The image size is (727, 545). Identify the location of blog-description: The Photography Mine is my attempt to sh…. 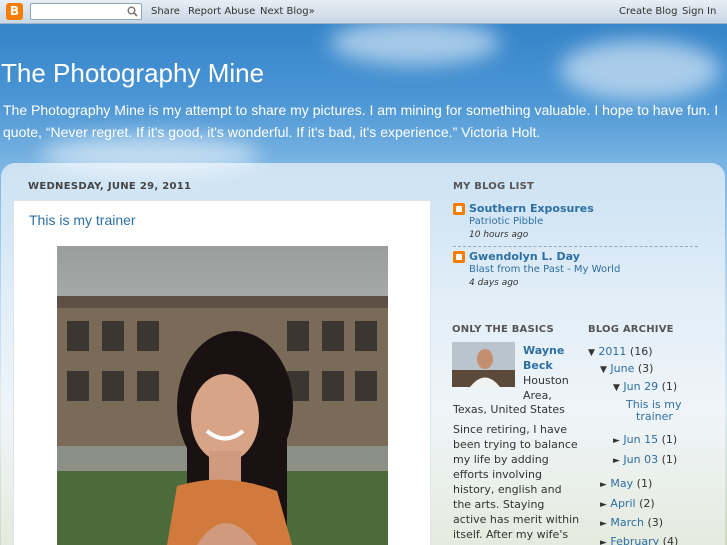
(361, 121).